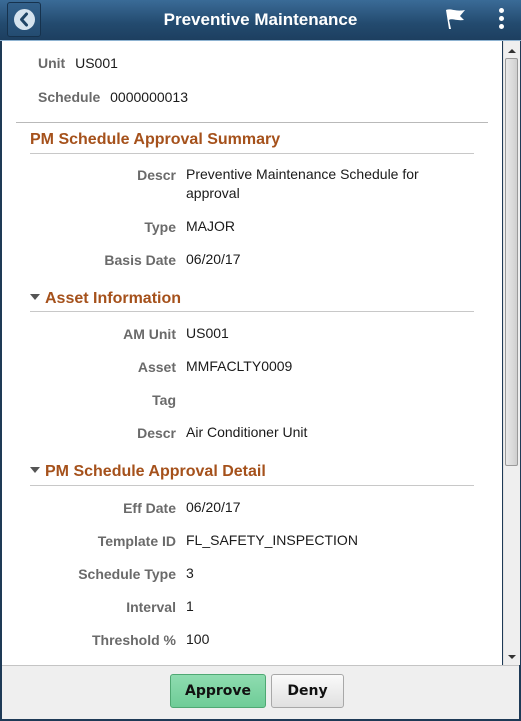 The image size is (521, 721). What do you see at coordinates (149, 97) in the screenshot?
I see `schedule-value: 0000000013` at bounding box center [149, 97].